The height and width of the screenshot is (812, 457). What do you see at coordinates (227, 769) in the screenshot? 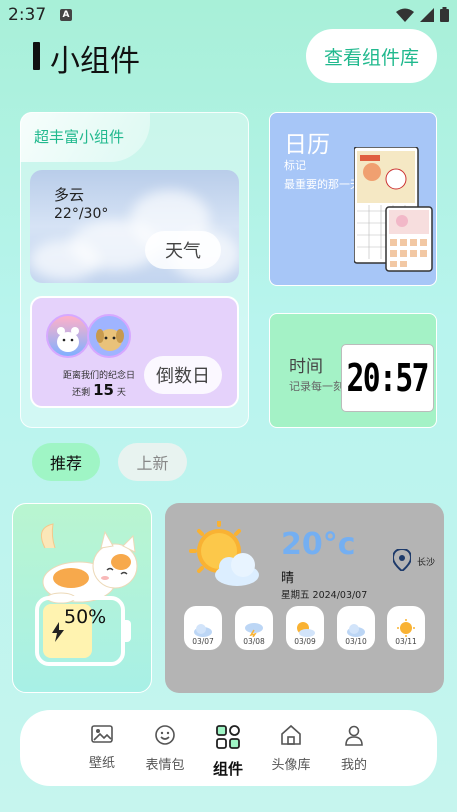
I see `nav-label: 组件` at bounding box center [227, 769].